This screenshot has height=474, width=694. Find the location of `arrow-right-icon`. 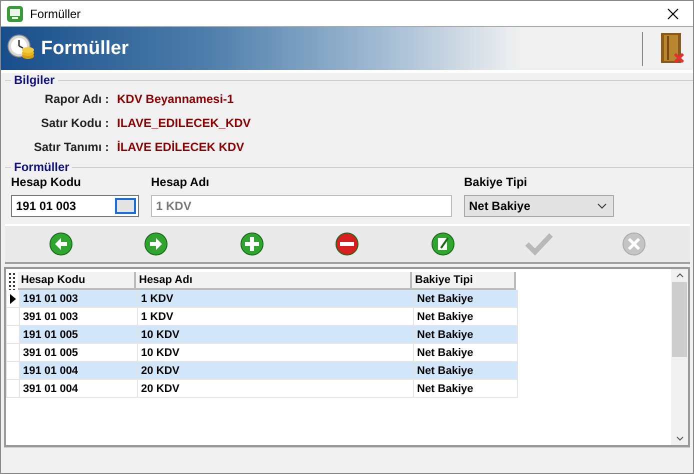

arrow-right-icon is located at coordinates (156, 244).